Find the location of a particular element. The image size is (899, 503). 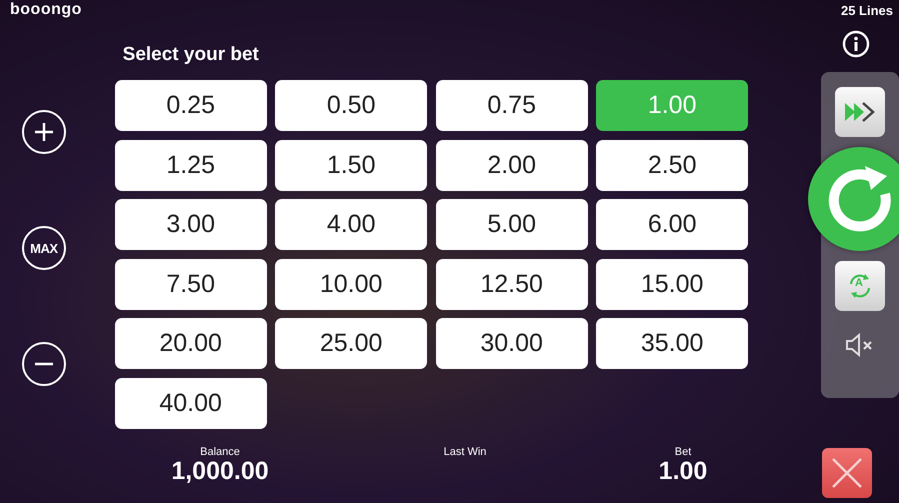

bet-option: 12.50 is located at coordinates (512, 284).